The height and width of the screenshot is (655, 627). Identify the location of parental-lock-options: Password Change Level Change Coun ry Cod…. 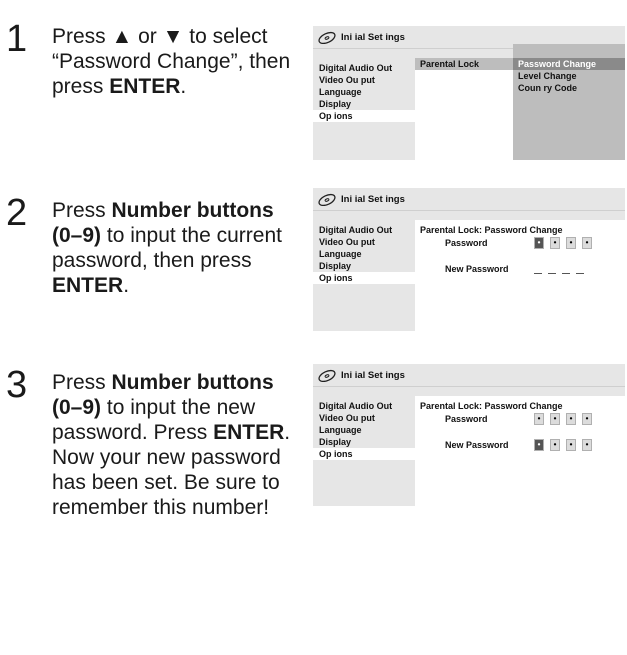
(569, 102).